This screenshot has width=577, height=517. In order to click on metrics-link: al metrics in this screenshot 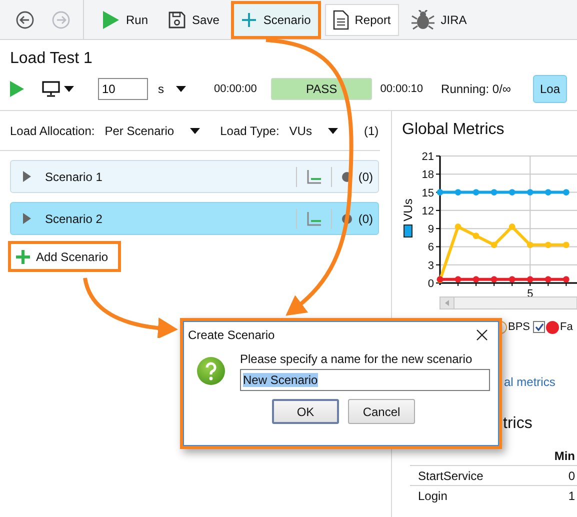, I will do `click(540, 382)`.